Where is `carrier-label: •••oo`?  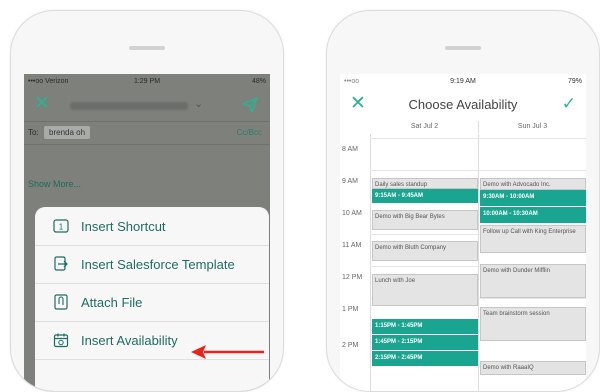
carrier-label: •••oo is located at coordinates (352, 81).